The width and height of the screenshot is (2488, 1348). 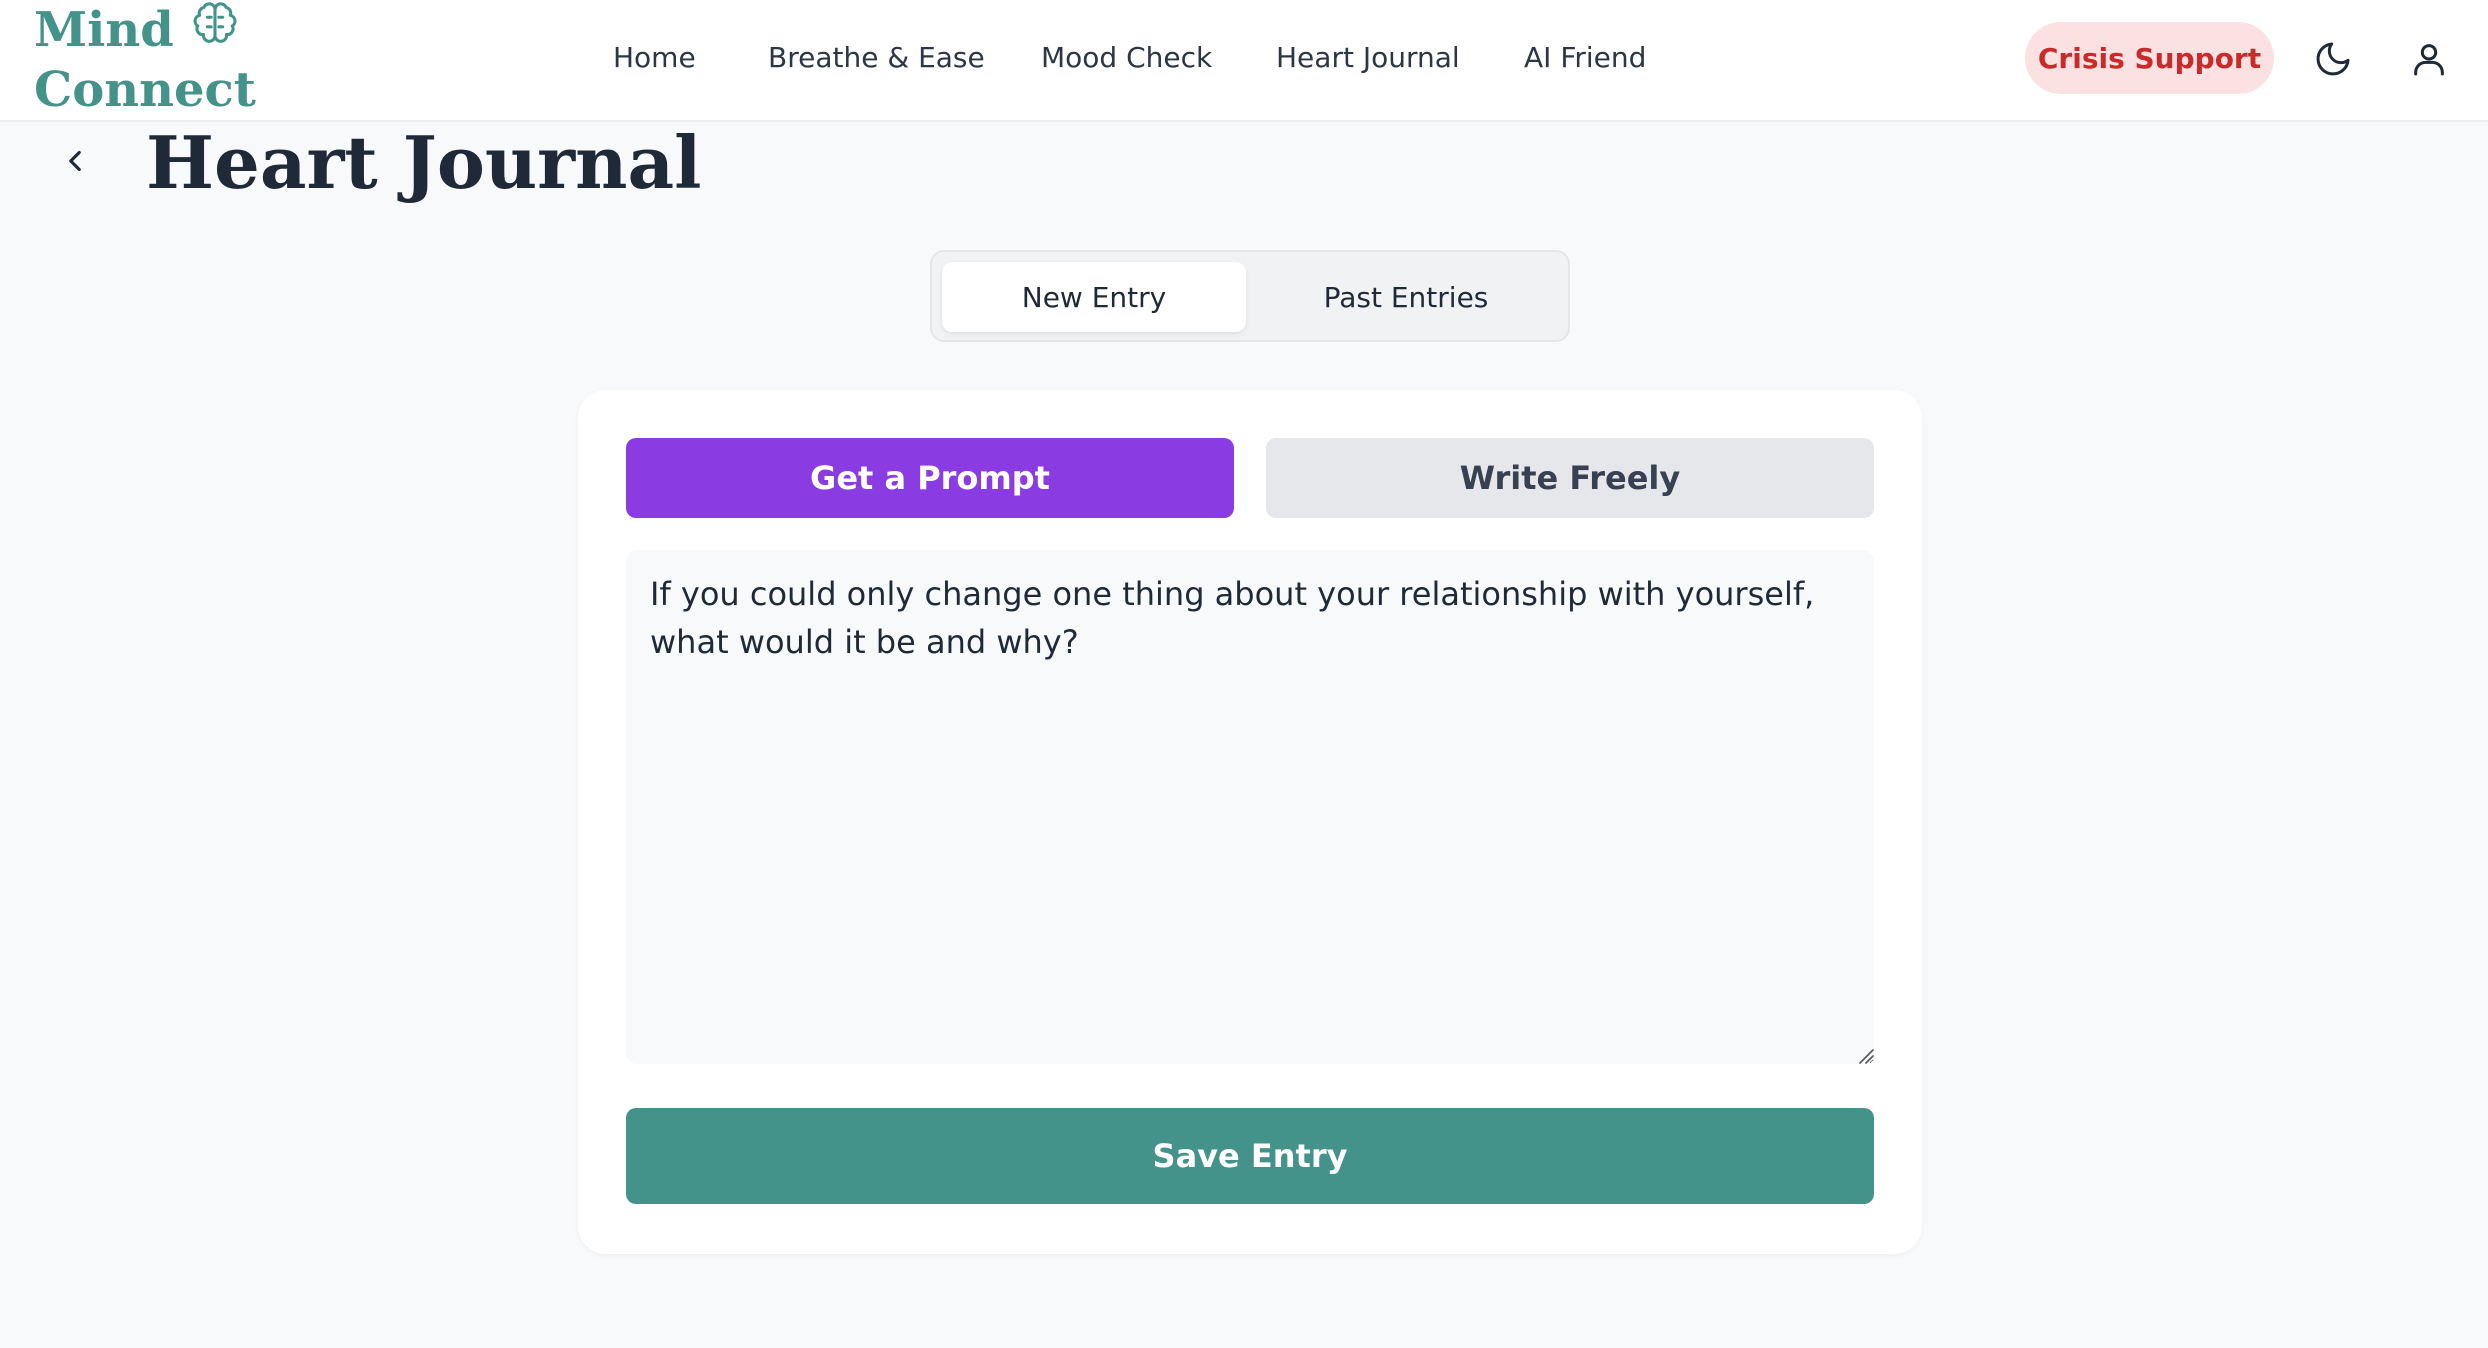 I want to click on brand-name-line1: Mind, so click(x=104, y=30).